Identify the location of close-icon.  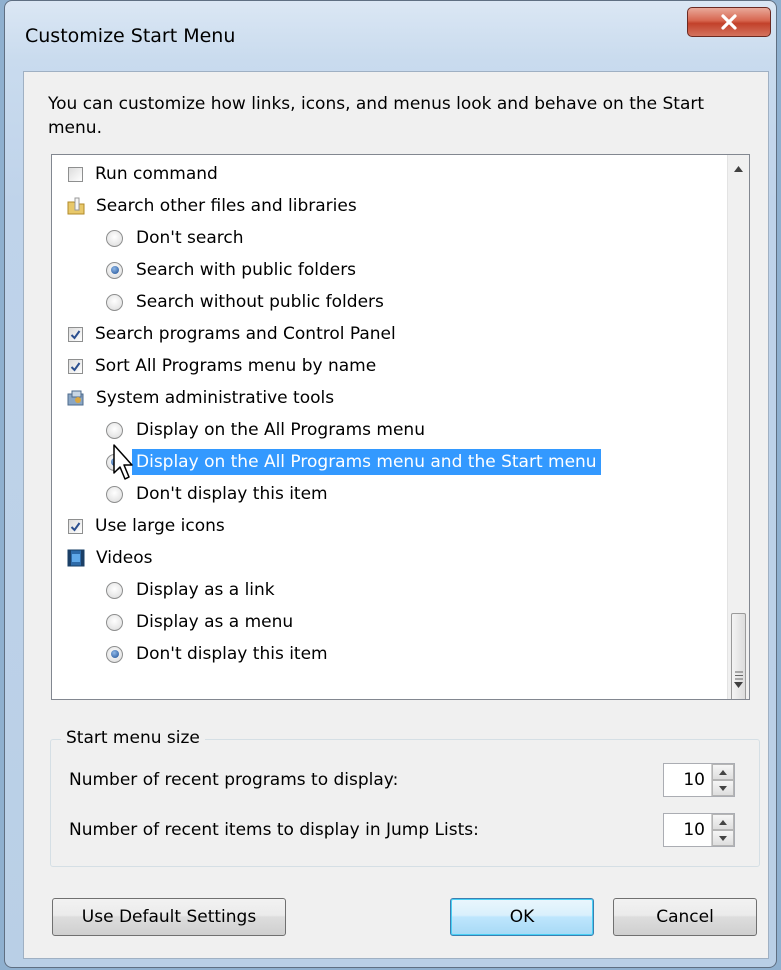
(729, 22).